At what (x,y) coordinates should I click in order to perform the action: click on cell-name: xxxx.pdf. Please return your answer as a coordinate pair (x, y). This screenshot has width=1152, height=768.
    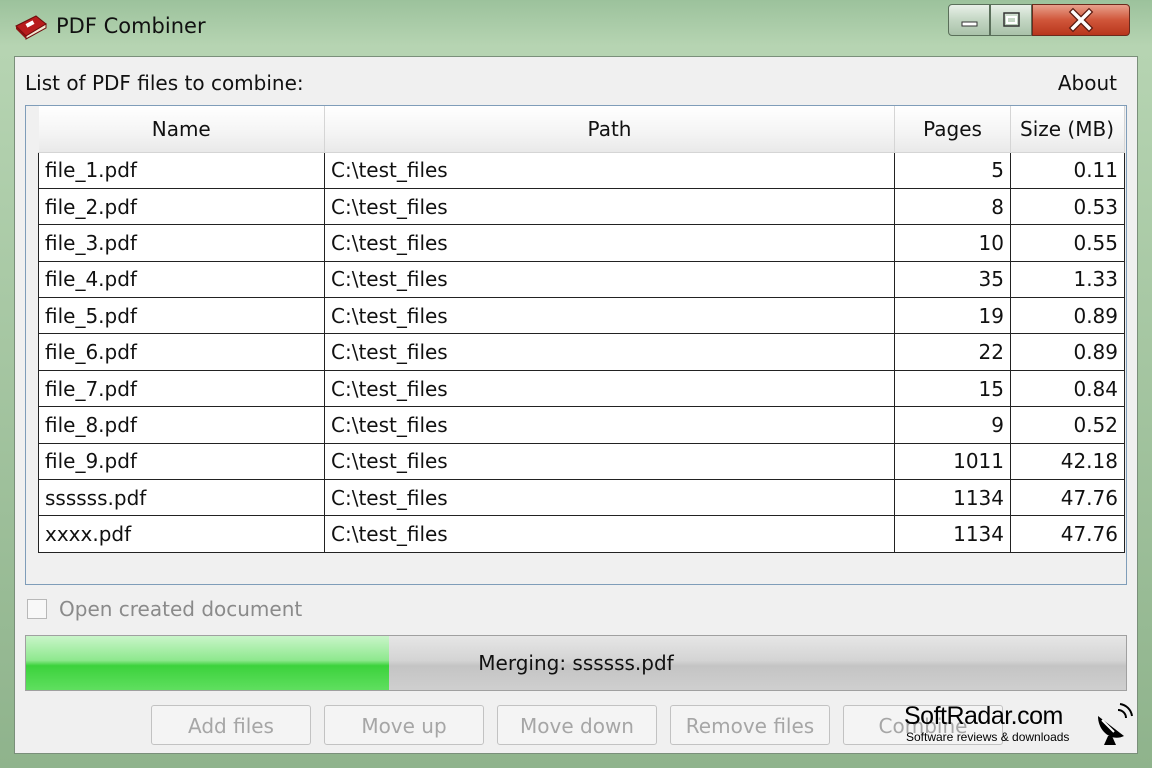
    Looking at the image, I should click on (181, 534).